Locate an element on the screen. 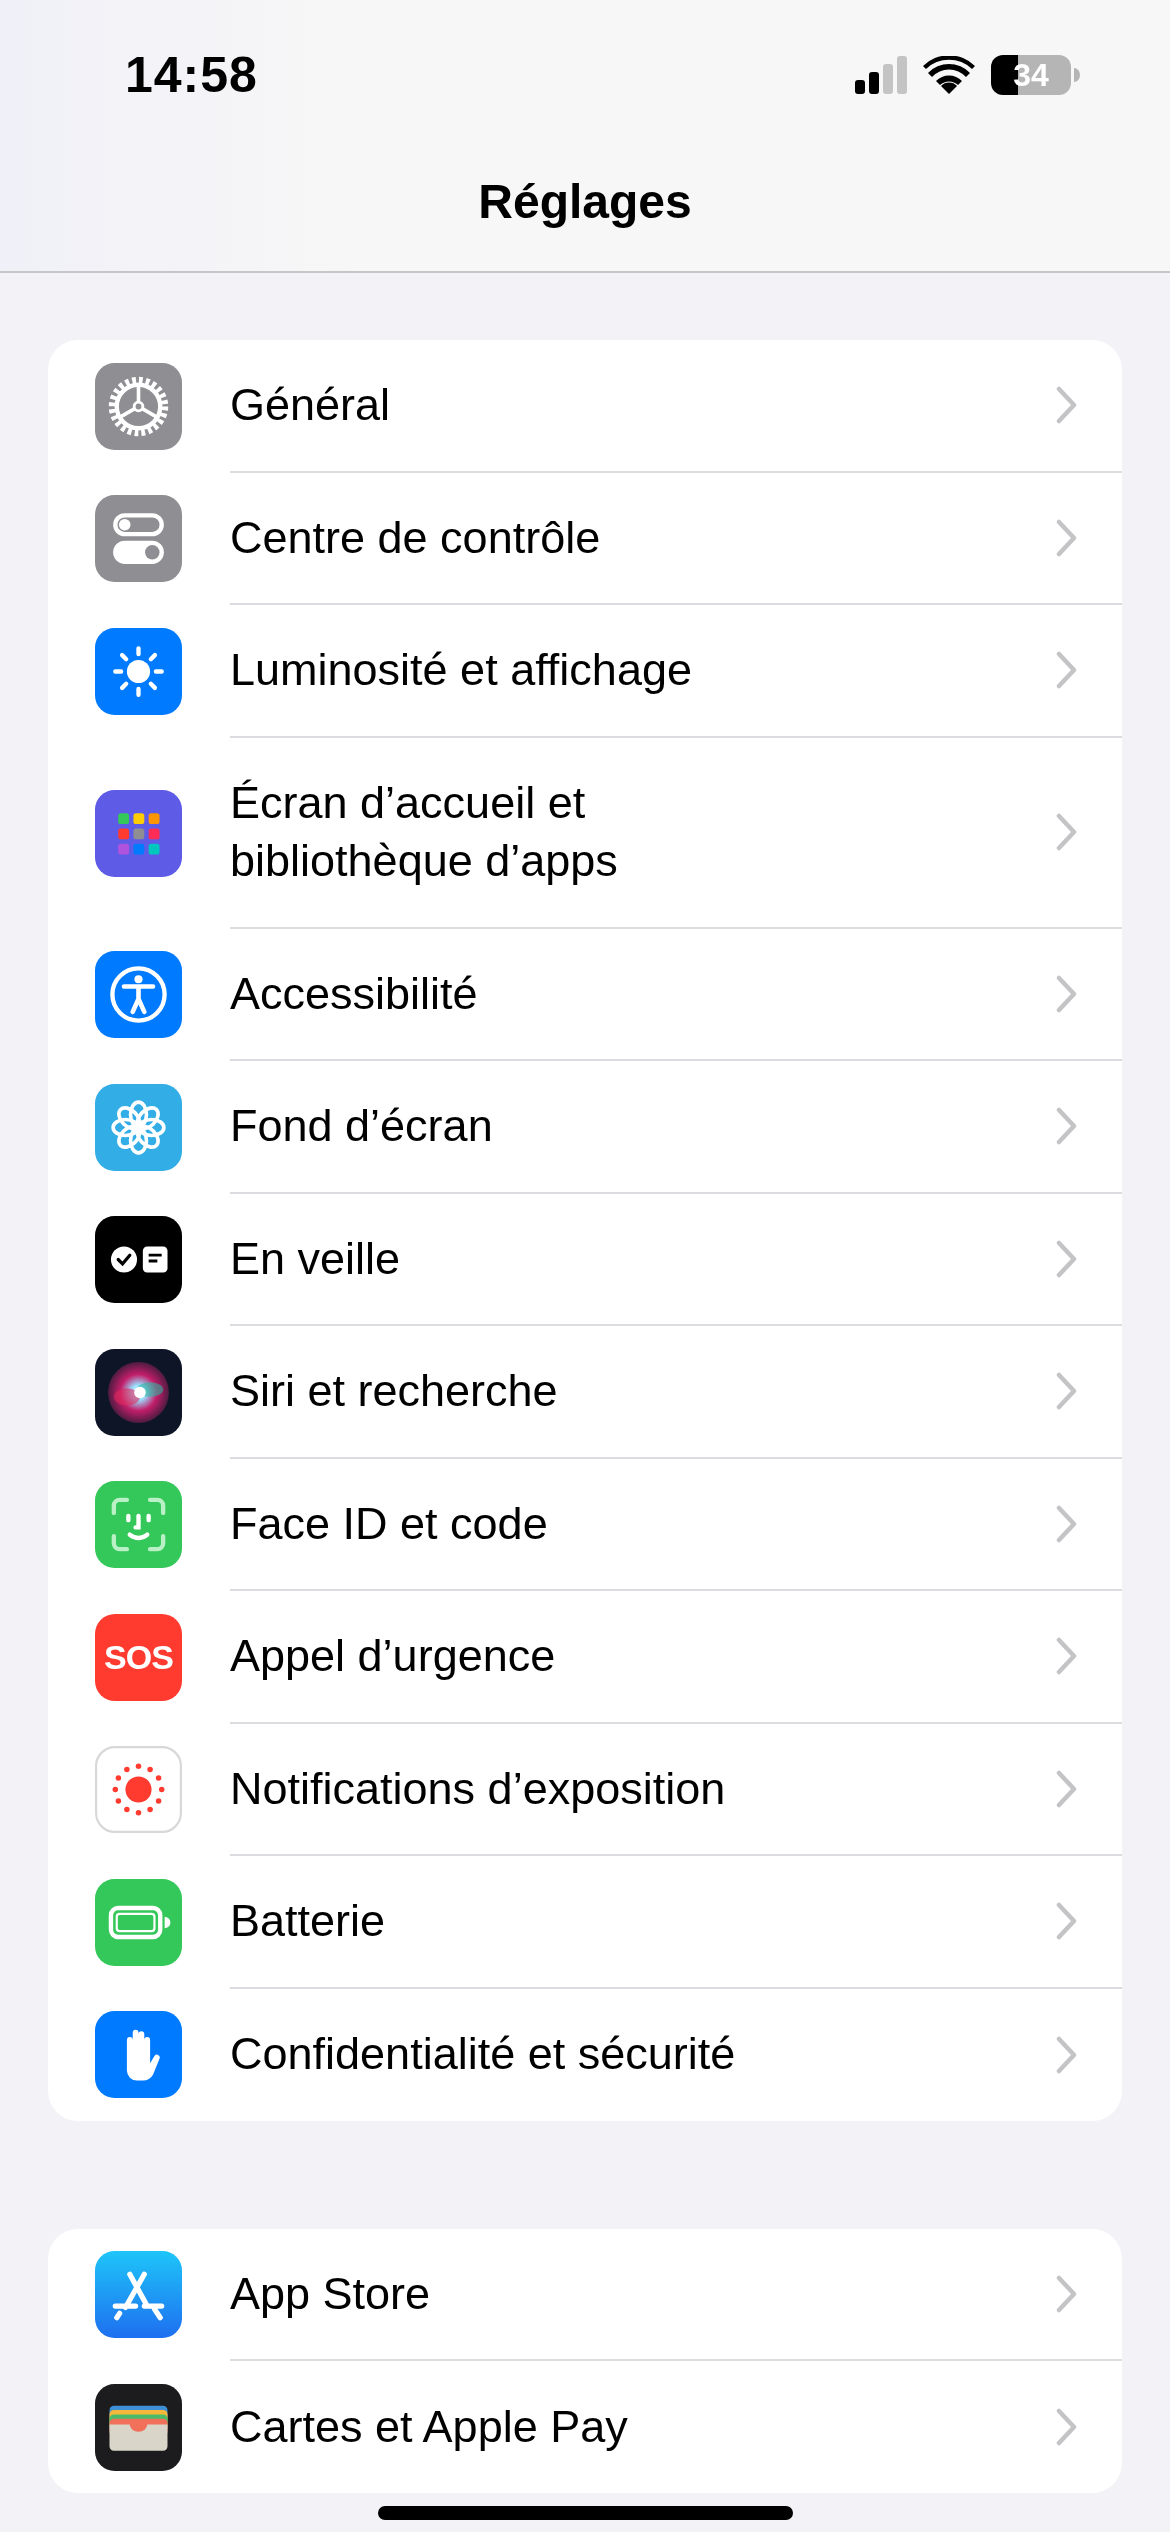 This screenshot has width=1170, height=2532. settings-row: Cartes et Apple Pay is located at coordinates (585, 2427).